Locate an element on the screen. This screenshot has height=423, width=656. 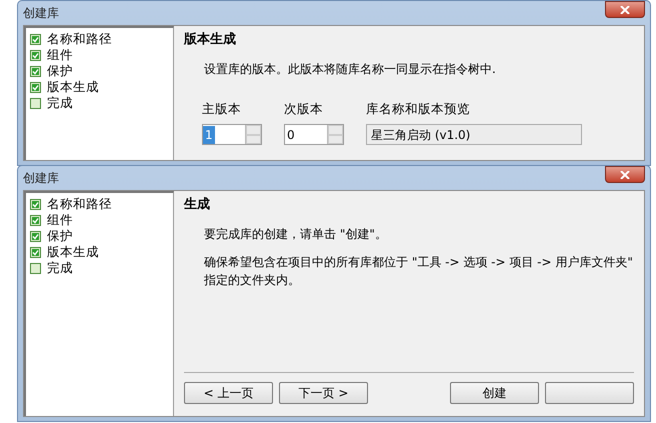
field-label: 主版本 is located at coordinates (222, 109).